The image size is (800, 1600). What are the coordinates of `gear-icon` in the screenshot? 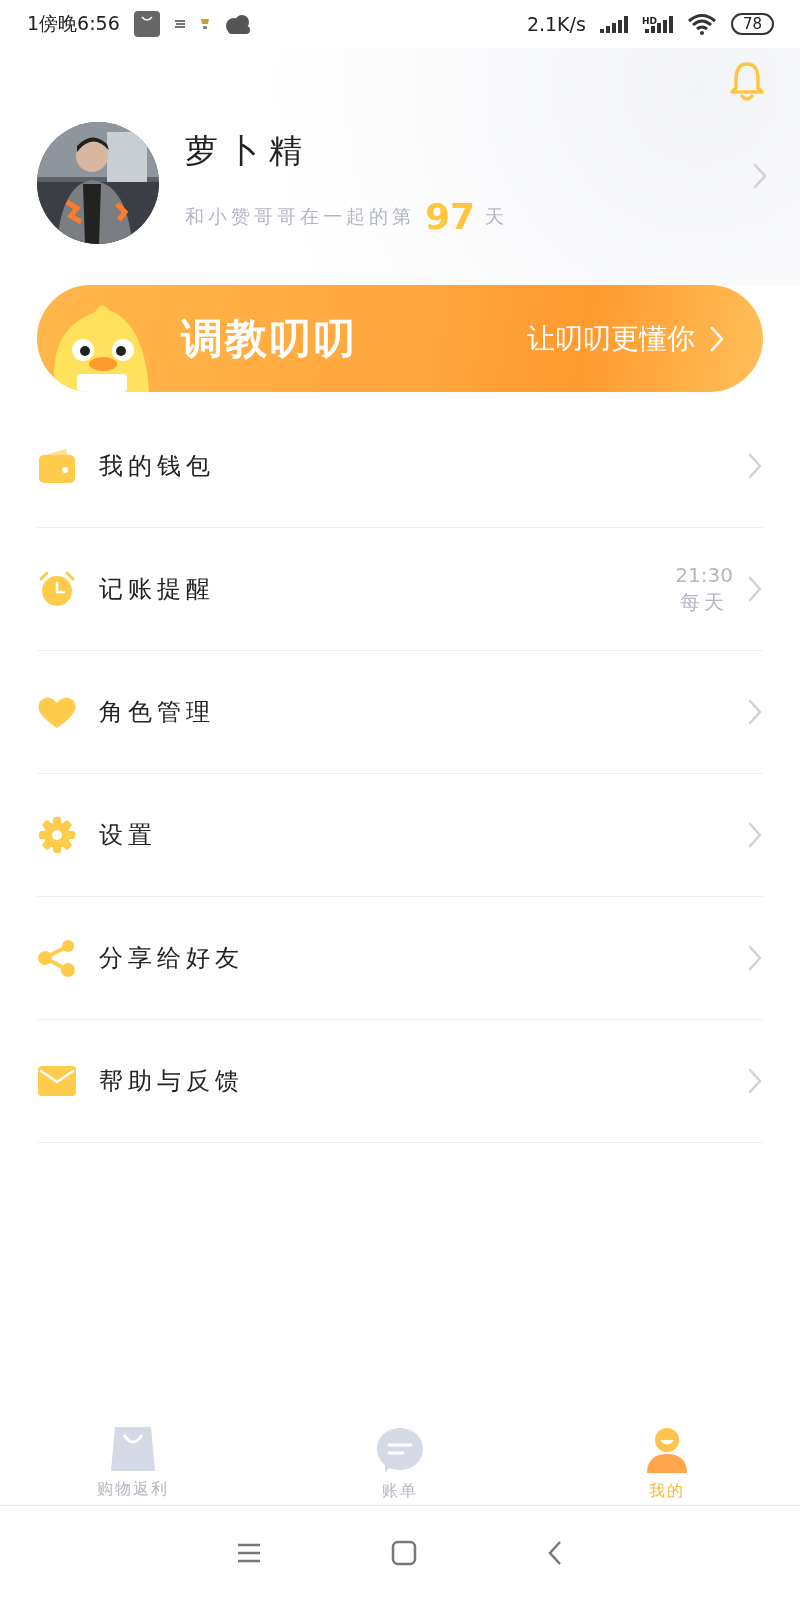 It's located at (57, 835).